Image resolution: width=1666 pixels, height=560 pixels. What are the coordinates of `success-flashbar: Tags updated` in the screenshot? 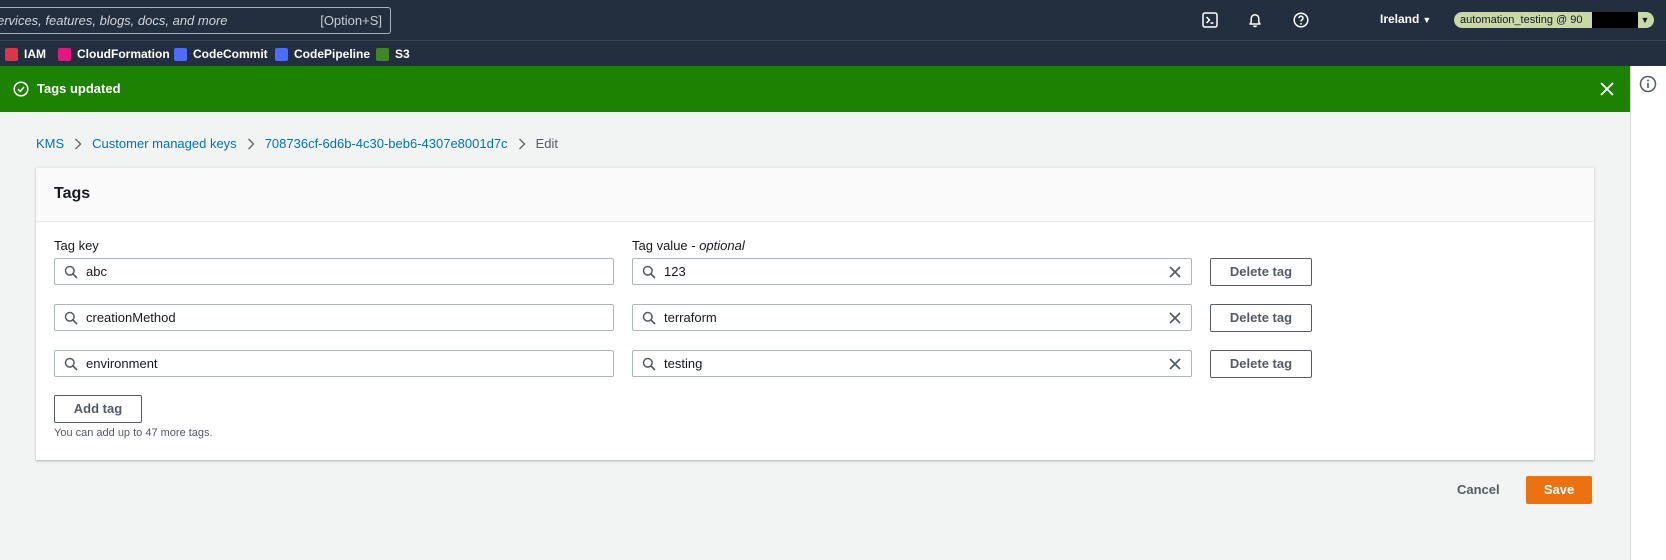 It's located at (815, 89).